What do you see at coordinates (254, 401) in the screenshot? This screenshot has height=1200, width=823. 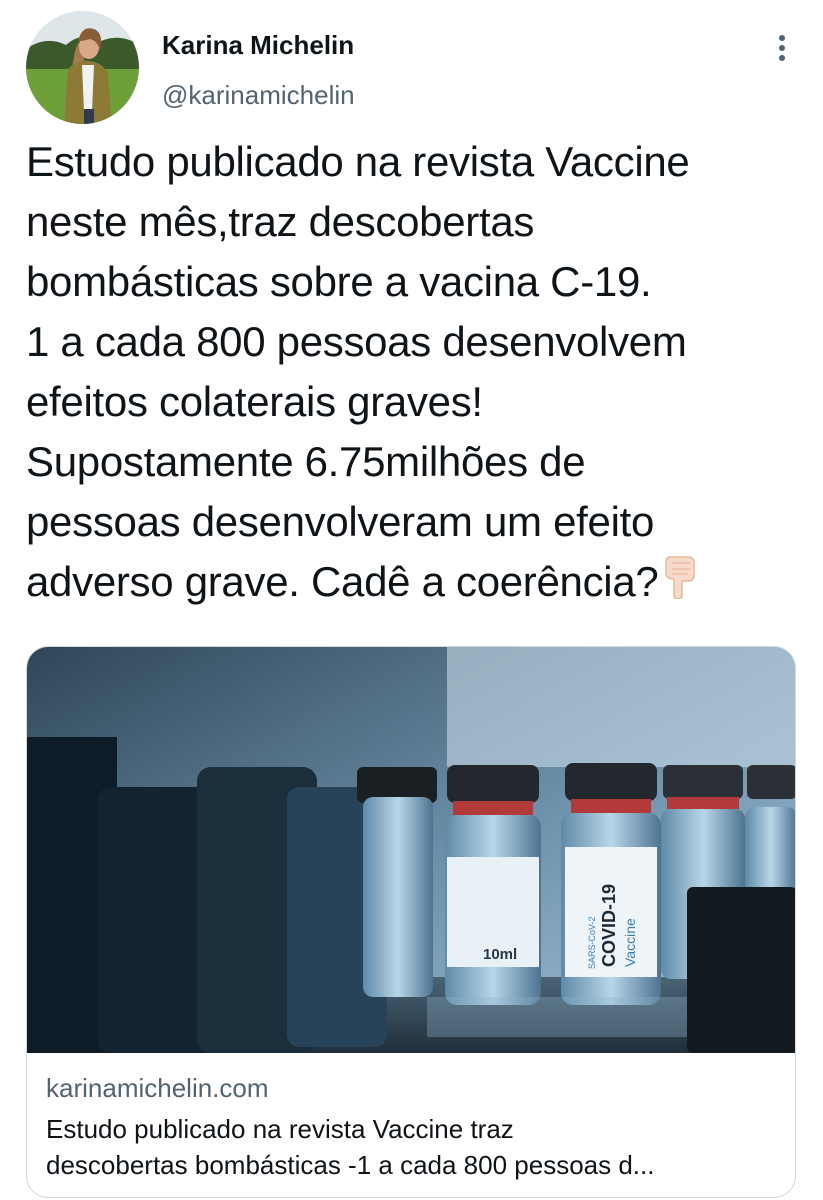 I see `tweet-line: efeitos colaterais graves!` at bounding box center [254, 401].